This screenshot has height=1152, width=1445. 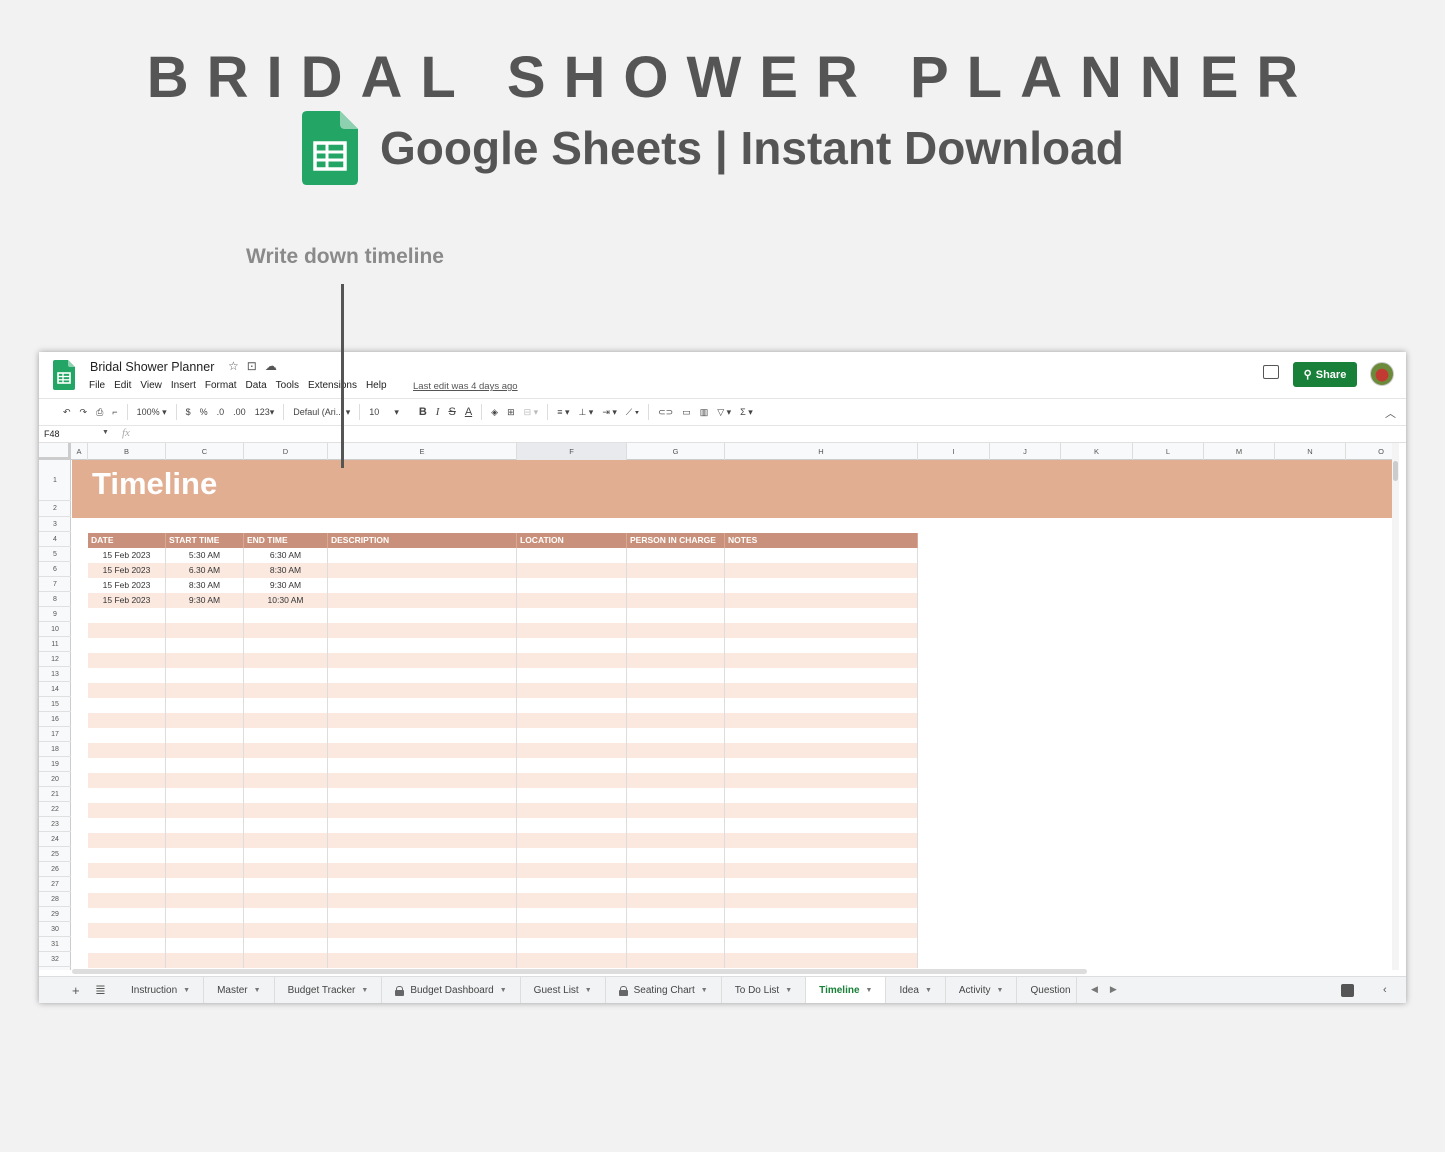 I want to click on menu-edit: Edit, so click(x=122, y=385).